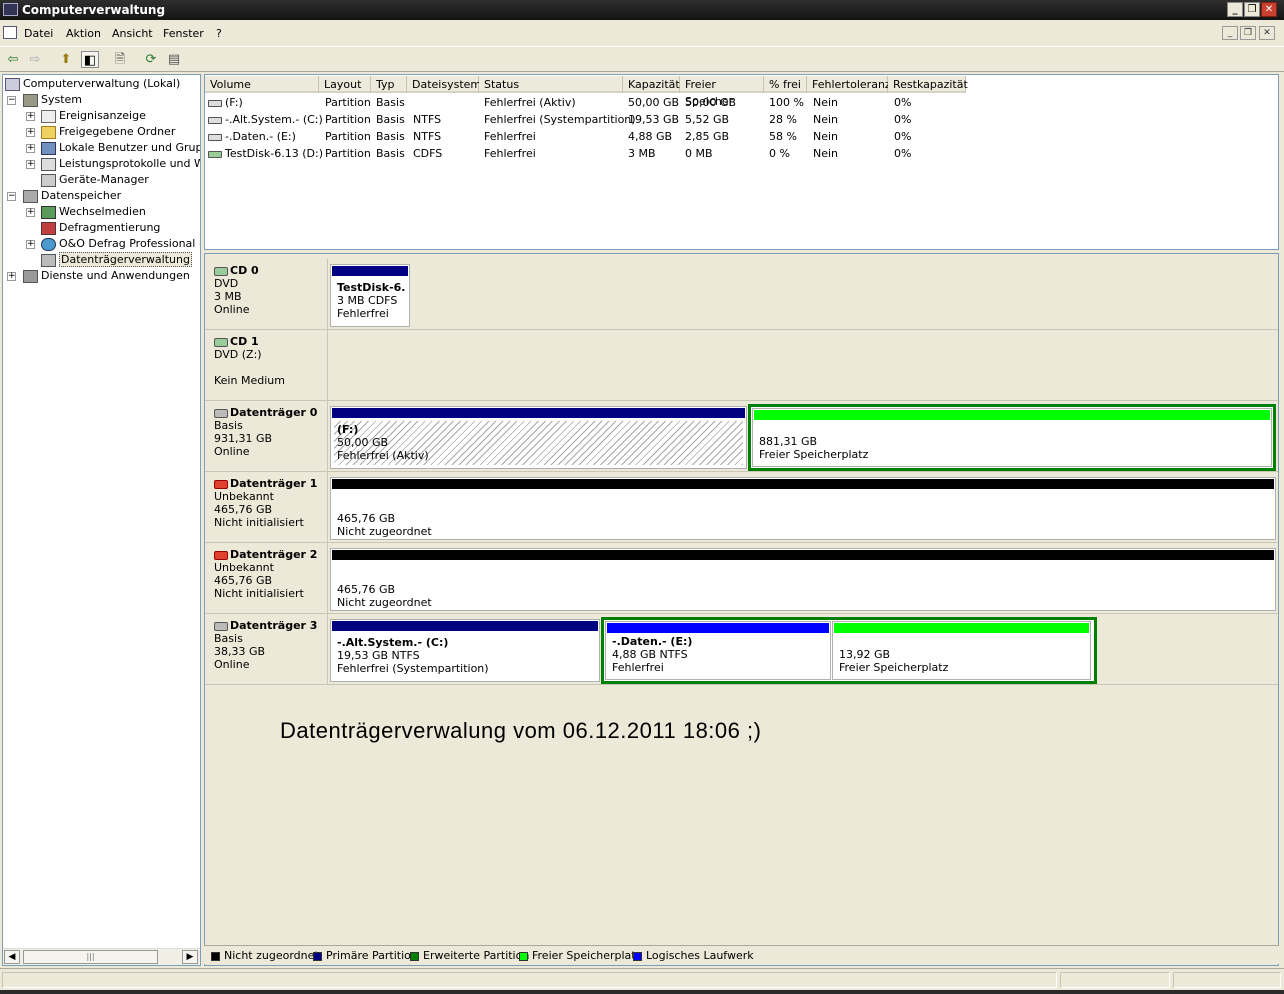 This screenshot has height=994, width=1284. Describe the element at coordinates (538, 437) in the screenshot. I see `partition-f: (F:) 50,00 GB Fehlerfrei (Aktiv)` at that location.